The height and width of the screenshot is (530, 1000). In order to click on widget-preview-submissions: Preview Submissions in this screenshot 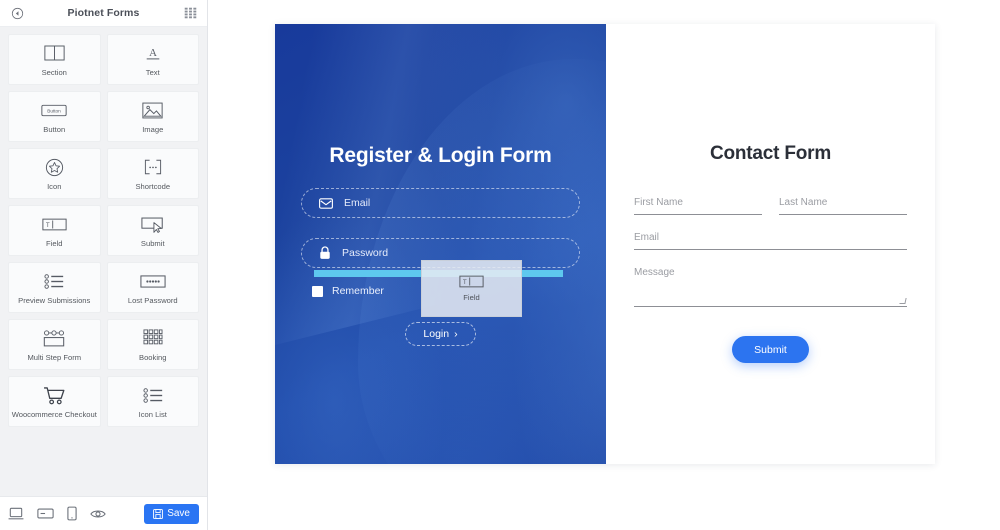, I will do `click(54, 287)`.